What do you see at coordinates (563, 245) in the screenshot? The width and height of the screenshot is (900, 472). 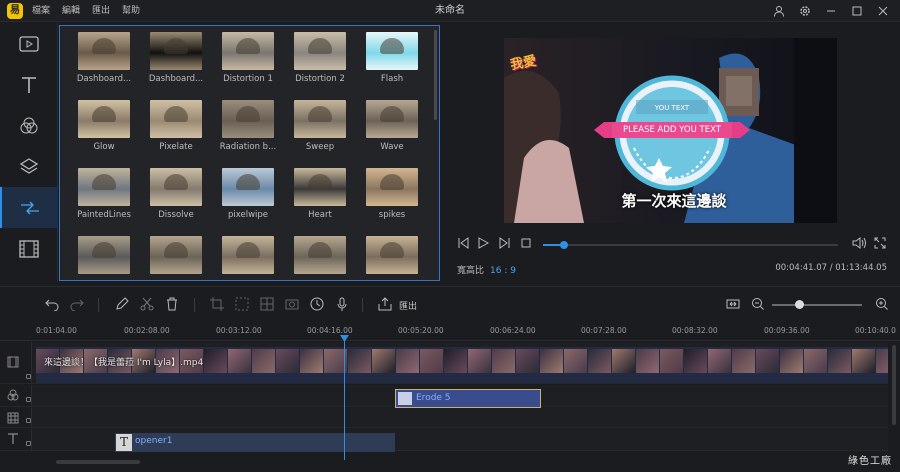 I see `seek-knob` at bounding box center [563, 245].